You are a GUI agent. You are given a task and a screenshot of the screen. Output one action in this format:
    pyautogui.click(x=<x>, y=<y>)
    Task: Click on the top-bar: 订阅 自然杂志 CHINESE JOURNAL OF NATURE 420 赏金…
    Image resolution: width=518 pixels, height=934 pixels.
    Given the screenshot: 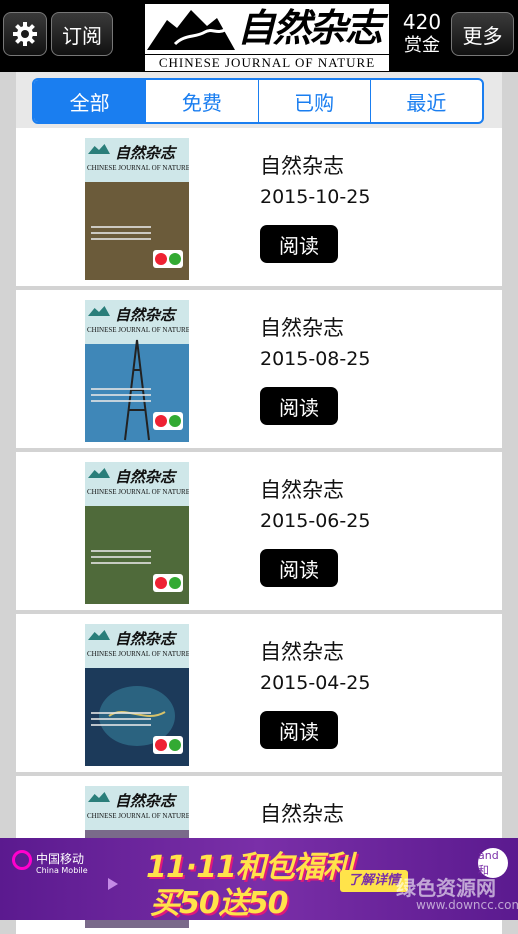 What is the action you would take?
    pyautogui.click(x=259, y=36)
    